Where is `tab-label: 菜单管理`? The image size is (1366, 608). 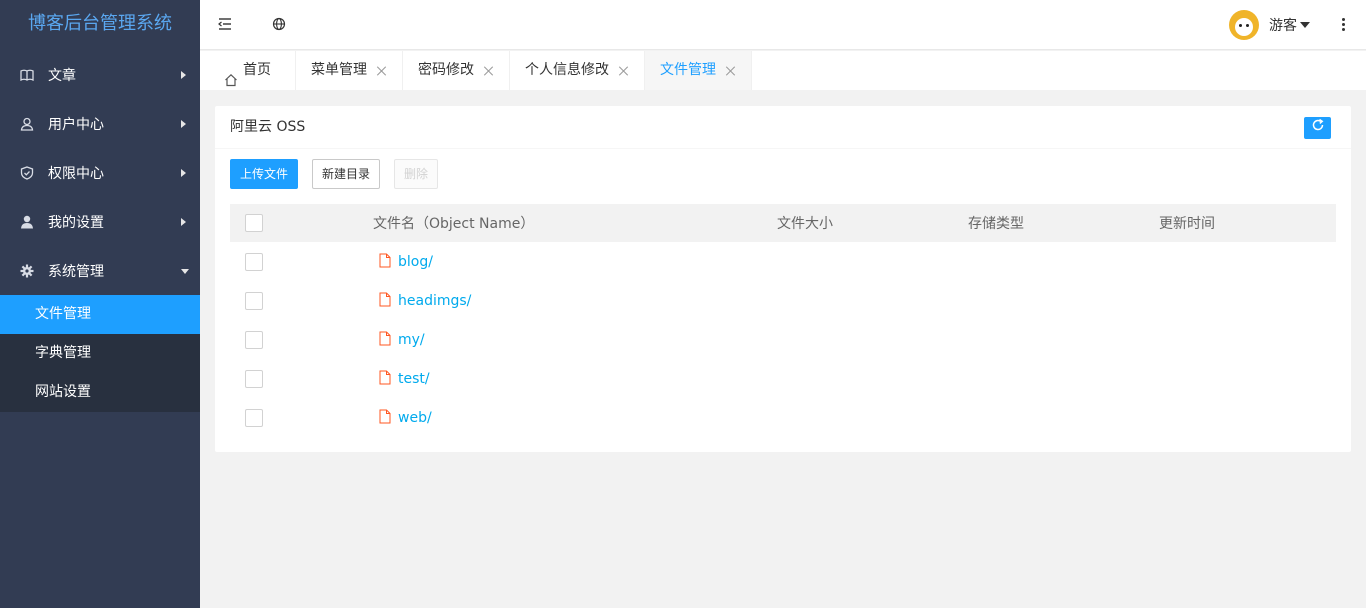 tab-label: 菜单管理 is located at coordinates (339, 70).